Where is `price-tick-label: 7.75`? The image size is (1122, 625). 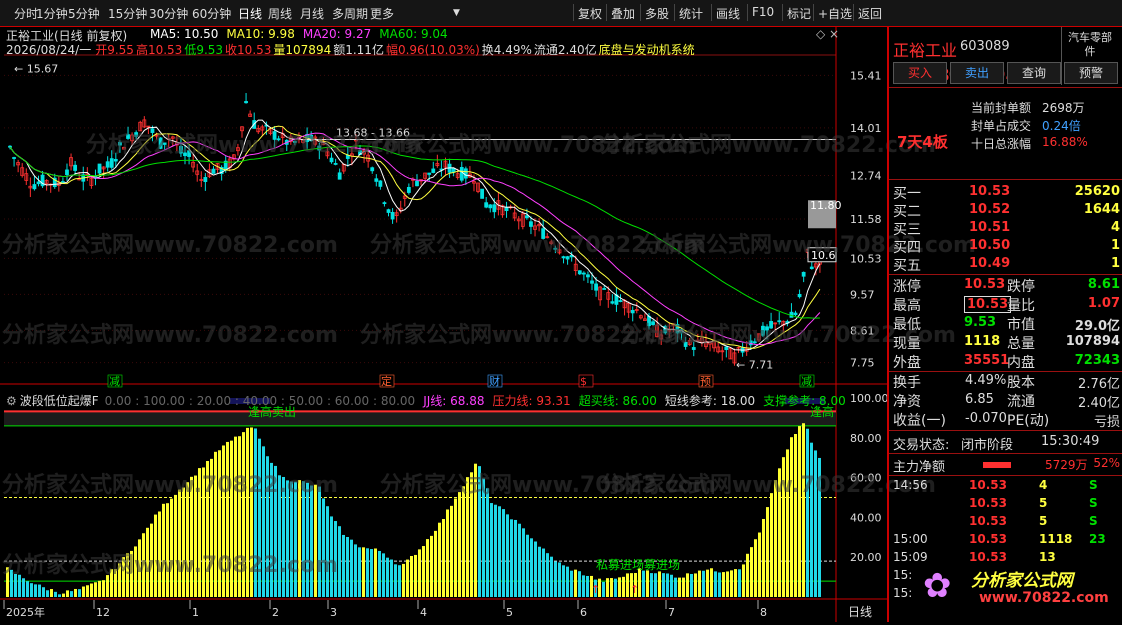 price-tick-label: 7.75 is located at coordinates (862, 363).